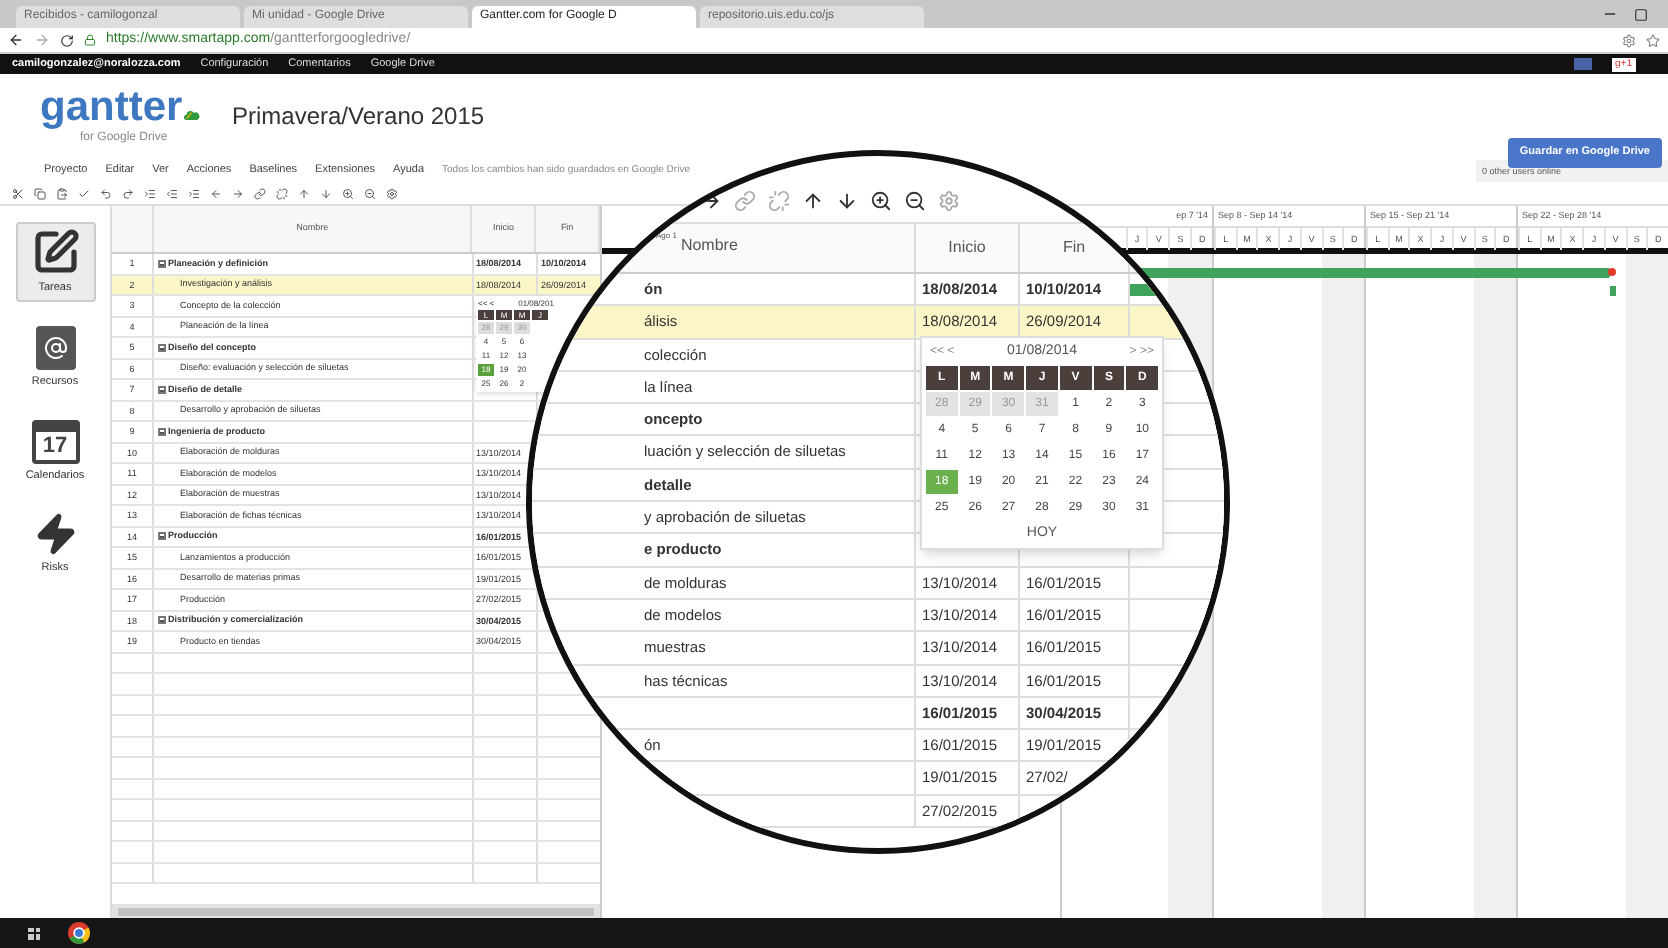 The height and width of the screenshot is (948, 1668). What do you see at coordinates (79, 933) in the screenshot?
I see `browser-icon` at bounding box center [79, 933].